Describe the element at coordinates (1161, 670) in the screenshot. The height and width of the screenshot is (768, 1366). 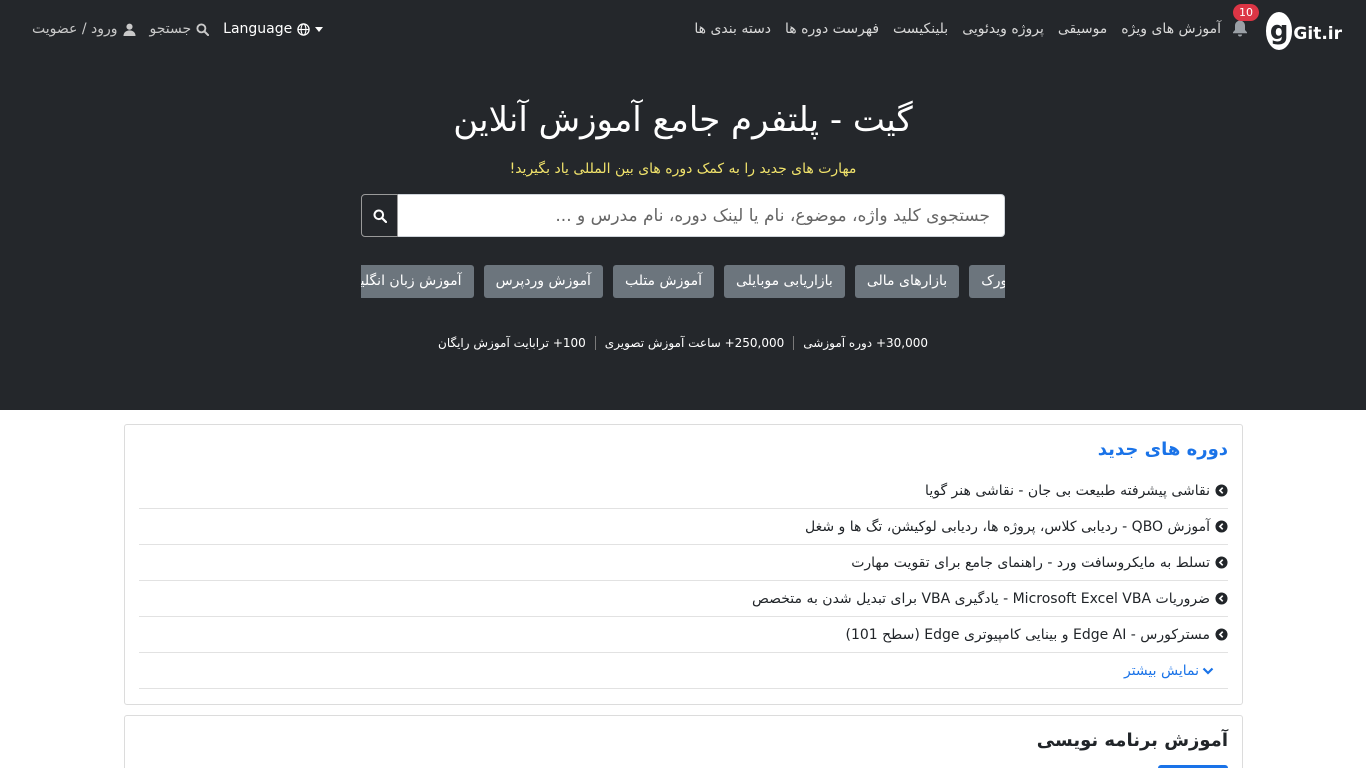
I see `show-more-label: نمایش بیشتر` at that location.